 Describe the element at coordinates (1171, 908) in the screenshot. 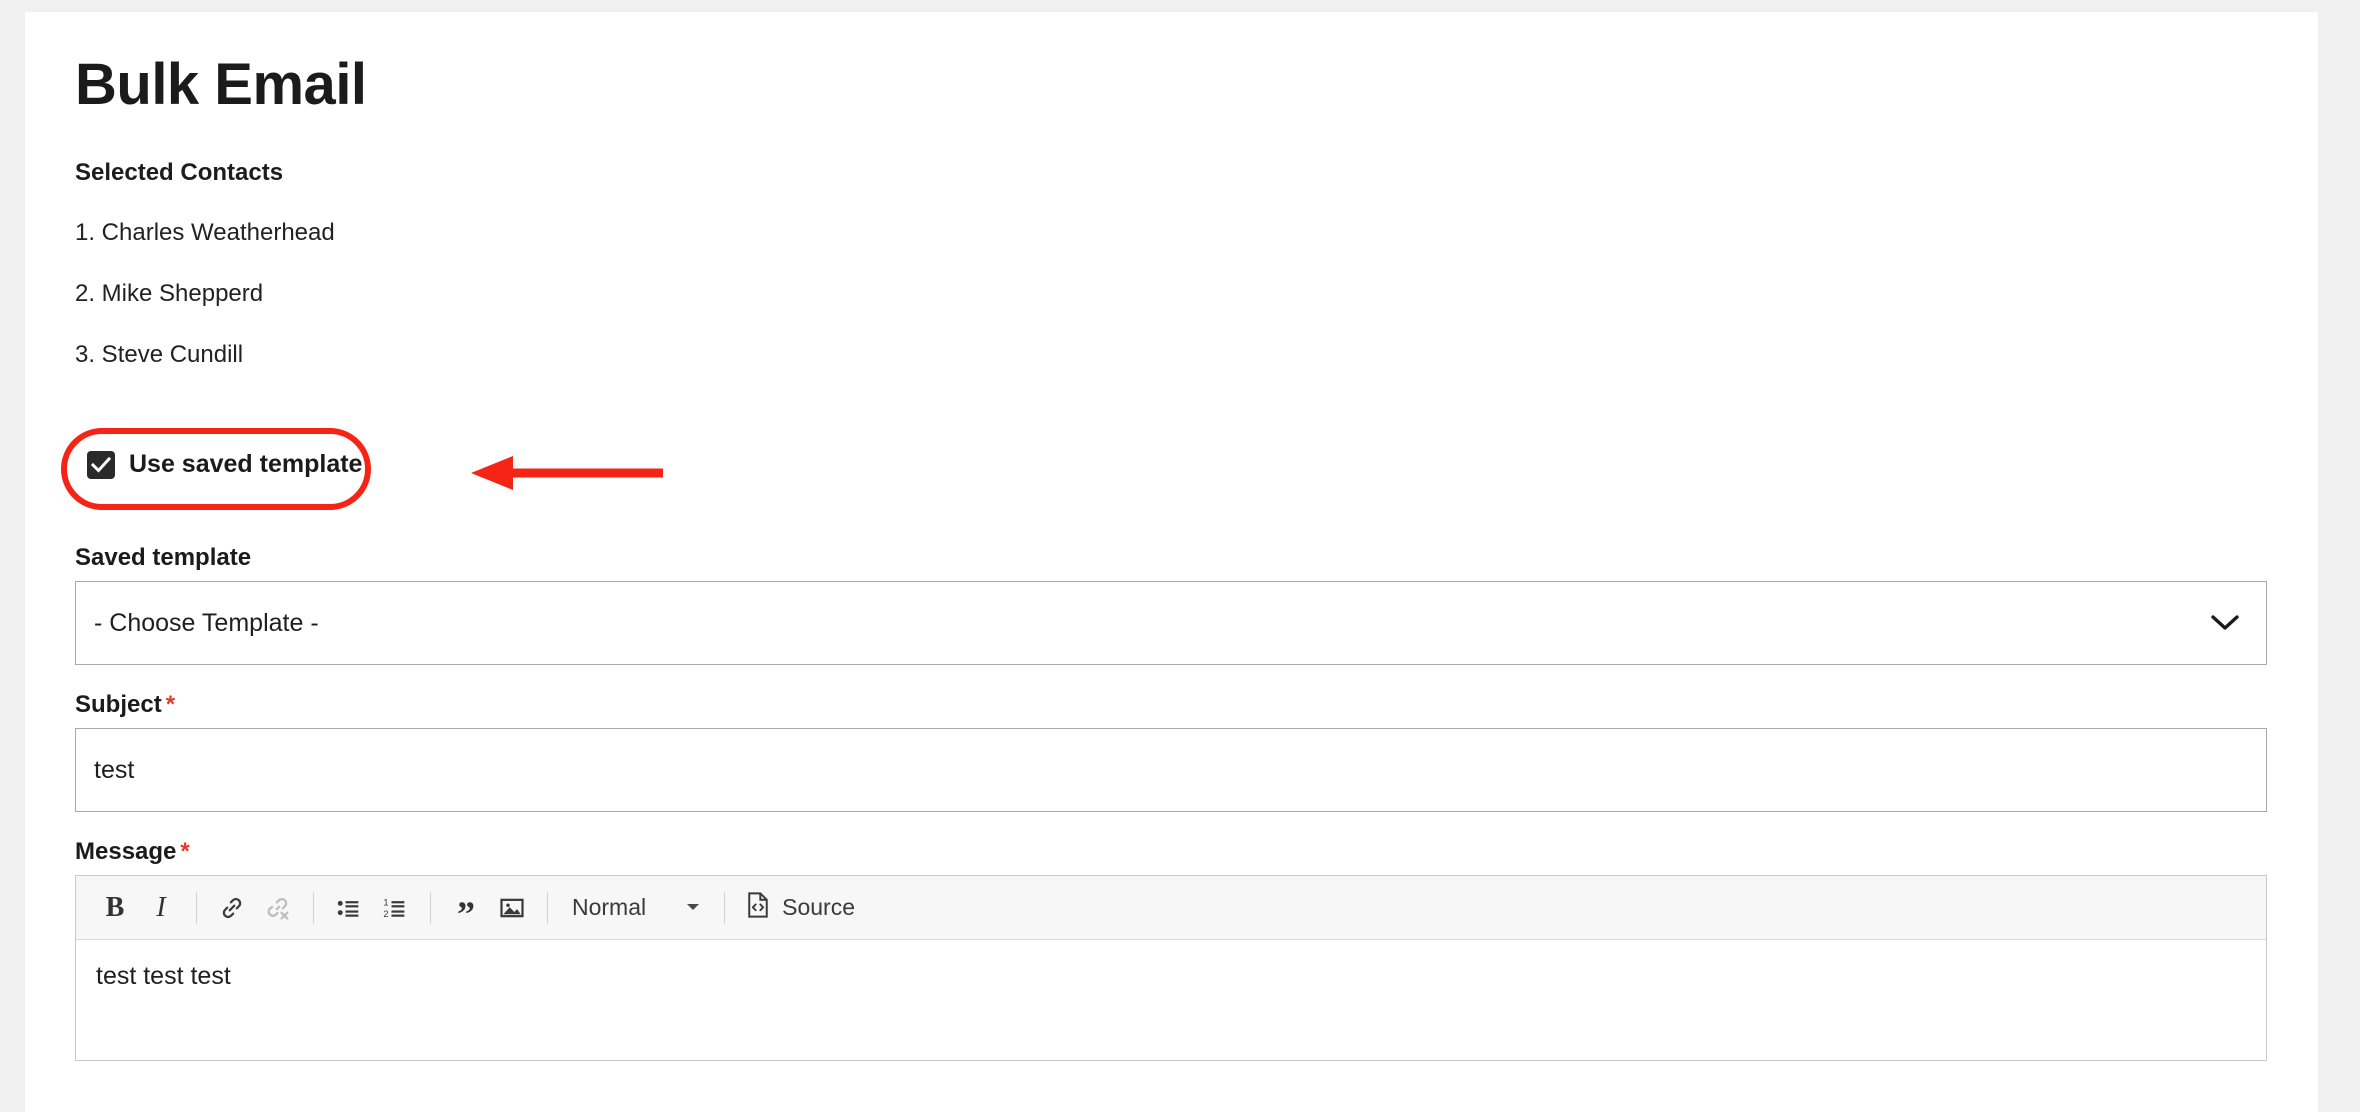

I see `editor-toolbar: B I 1 2 ” Normal Source` at that location.